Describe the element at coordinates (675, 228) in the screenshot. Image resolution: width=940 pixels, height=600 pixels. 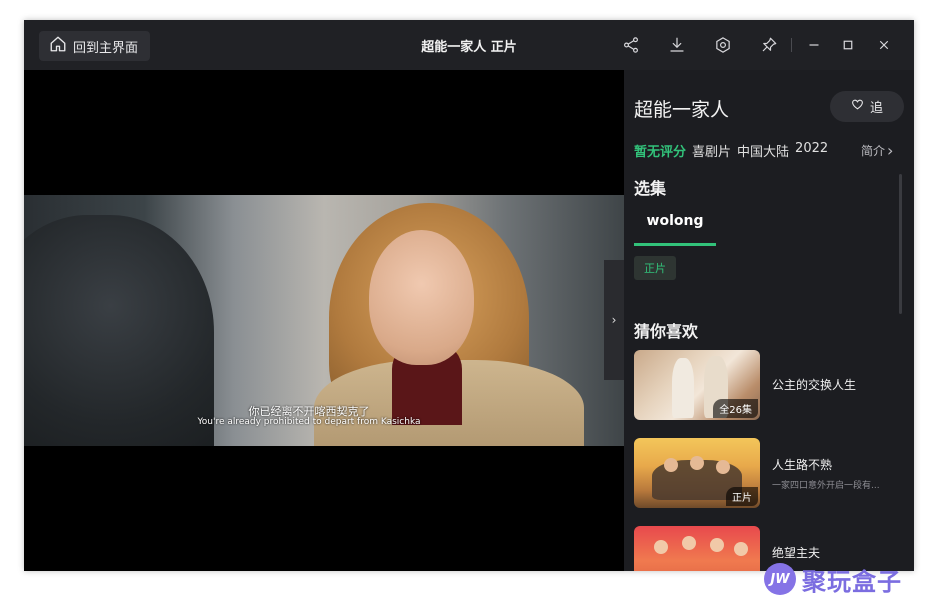
I see `tab-source-wolong: wolong` at that location.